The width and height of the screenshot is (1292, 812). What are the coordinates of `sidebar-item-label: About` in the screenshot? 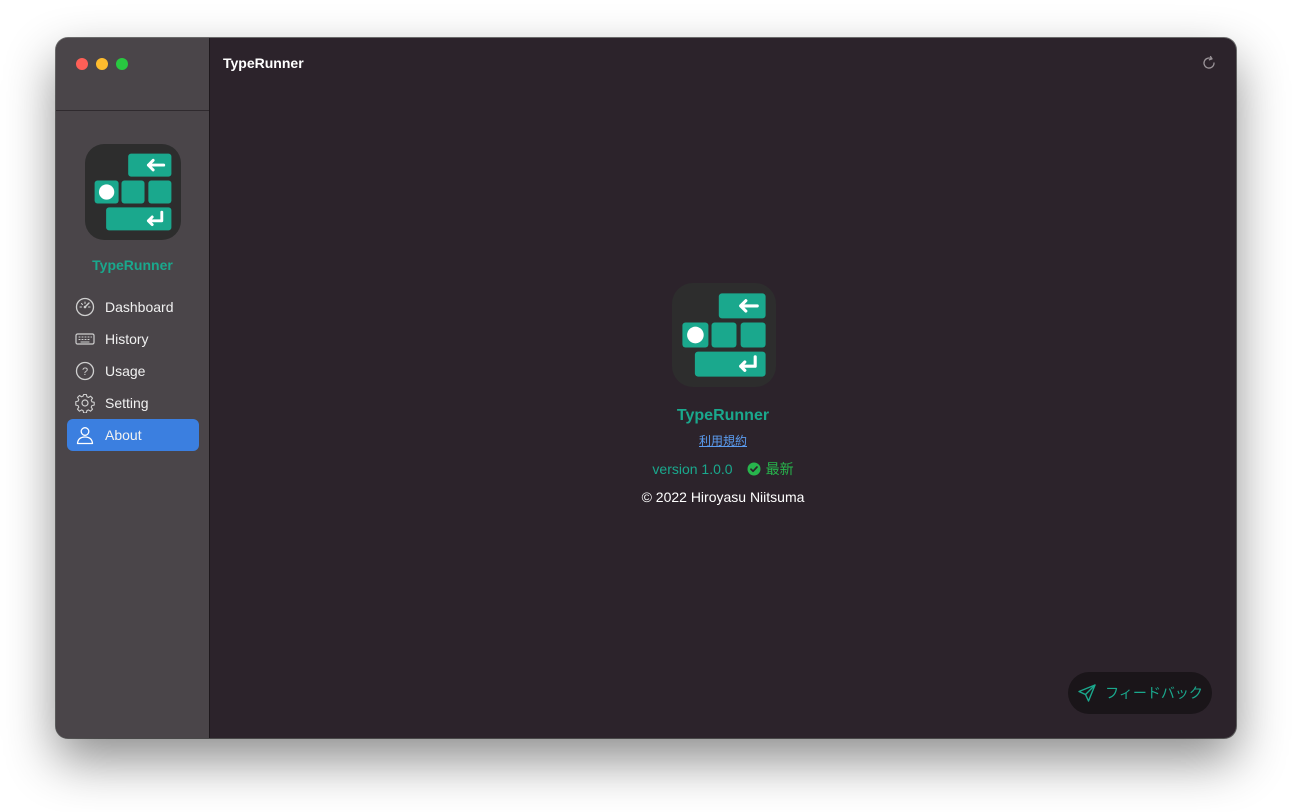 It's located at (123, 435).